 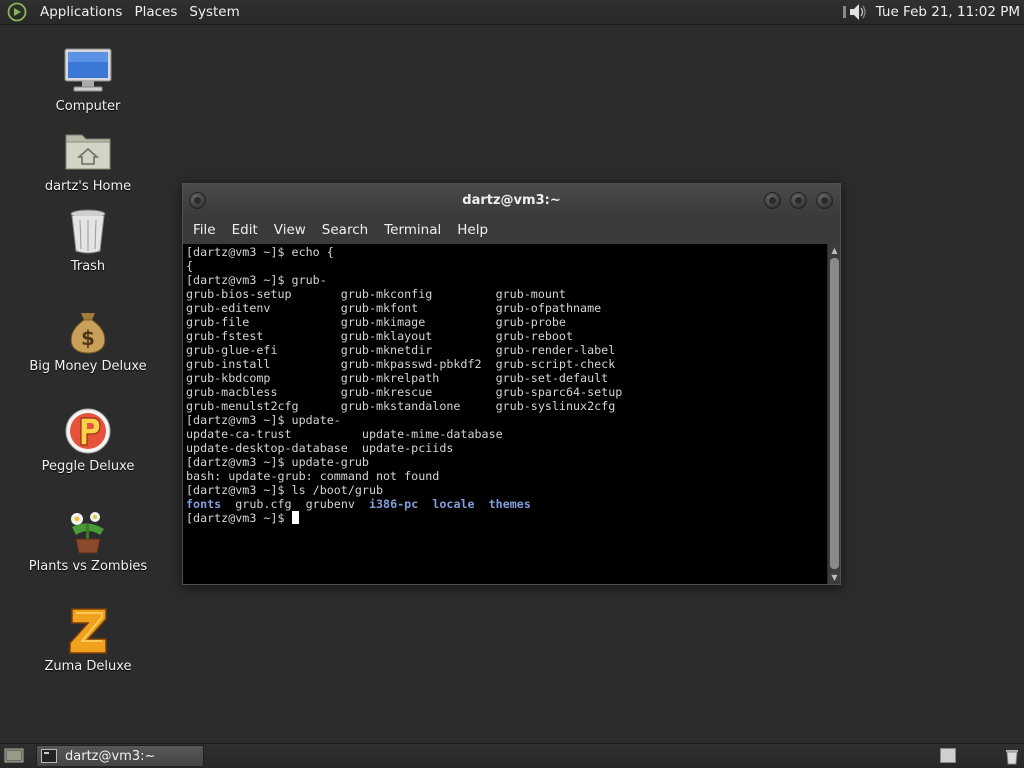 I want to click on ls-entry: grub.cfg, so click(x=263, y=504).